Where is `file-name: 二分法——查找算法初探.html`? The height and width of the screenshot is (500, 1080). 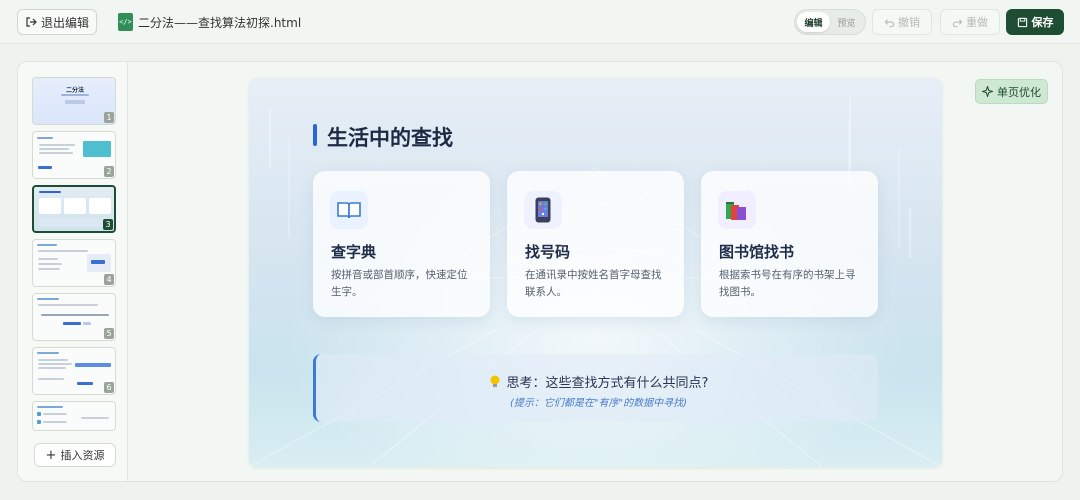
file-name: 二分法——查找算法初探.html is located at coordinates (220, 23).